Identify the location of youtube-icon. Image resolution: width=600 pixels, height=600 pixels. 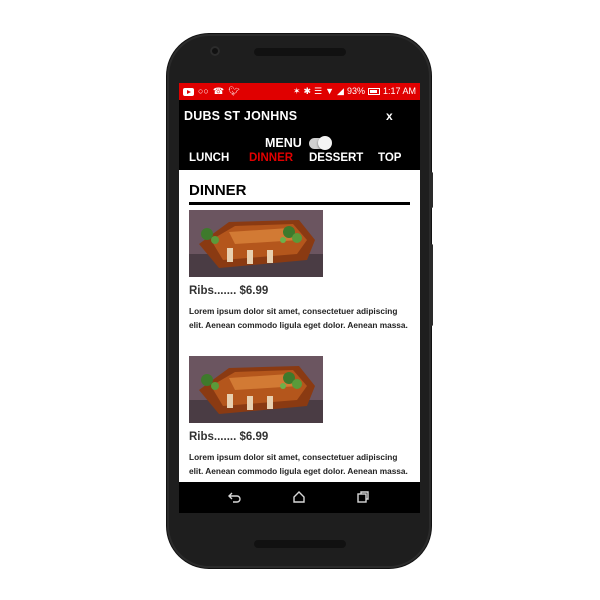
(188, 91).